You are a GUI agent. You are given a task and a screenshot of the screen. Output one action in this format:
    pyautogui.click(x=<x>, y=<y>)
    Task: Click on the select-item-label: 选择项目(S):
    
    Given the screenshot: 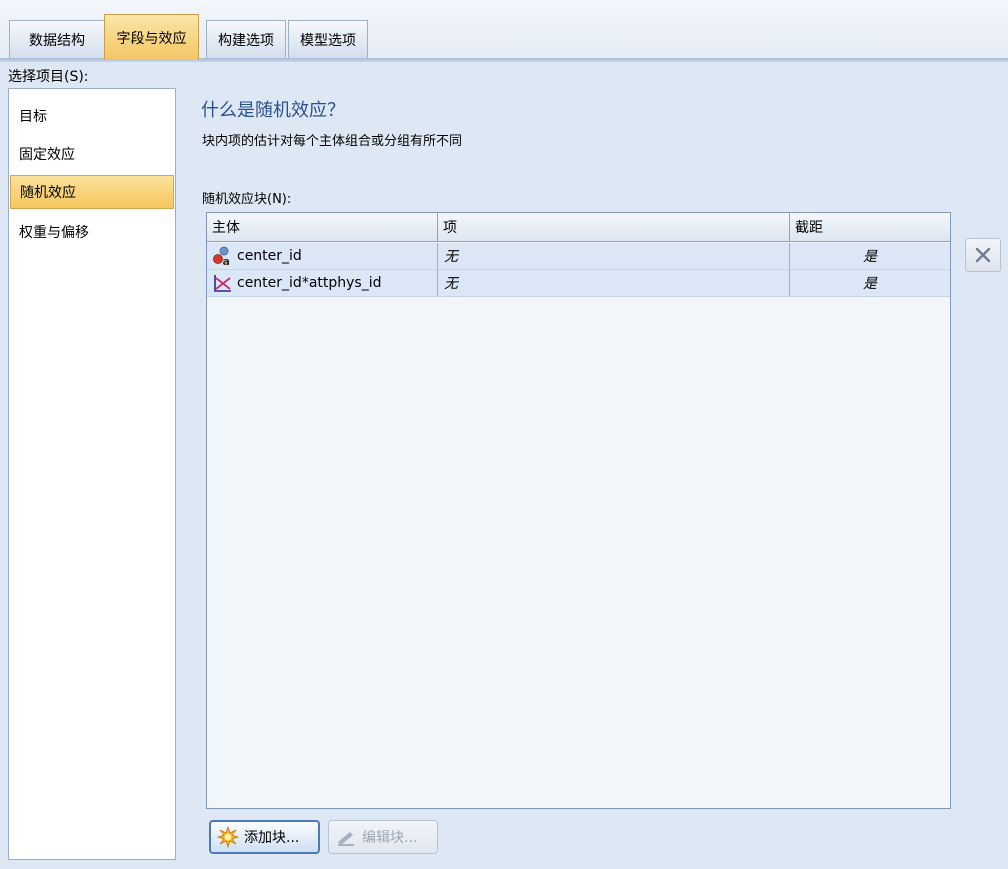 What is the action you would take?
    pyautogui.click(x=48, y=77)
    